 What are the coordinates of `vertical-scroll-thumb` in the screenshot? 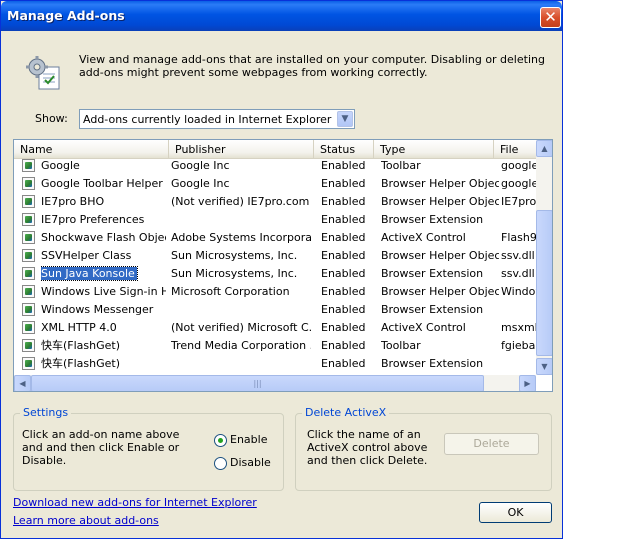 It's located at (544, 283).